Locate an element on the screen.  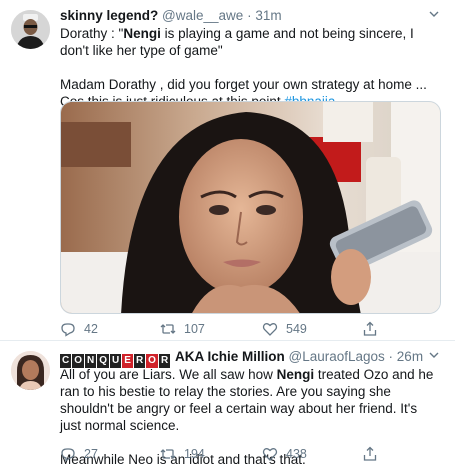
name-flag-emoji: CONQUEROR is located at coordinates (115, 358).